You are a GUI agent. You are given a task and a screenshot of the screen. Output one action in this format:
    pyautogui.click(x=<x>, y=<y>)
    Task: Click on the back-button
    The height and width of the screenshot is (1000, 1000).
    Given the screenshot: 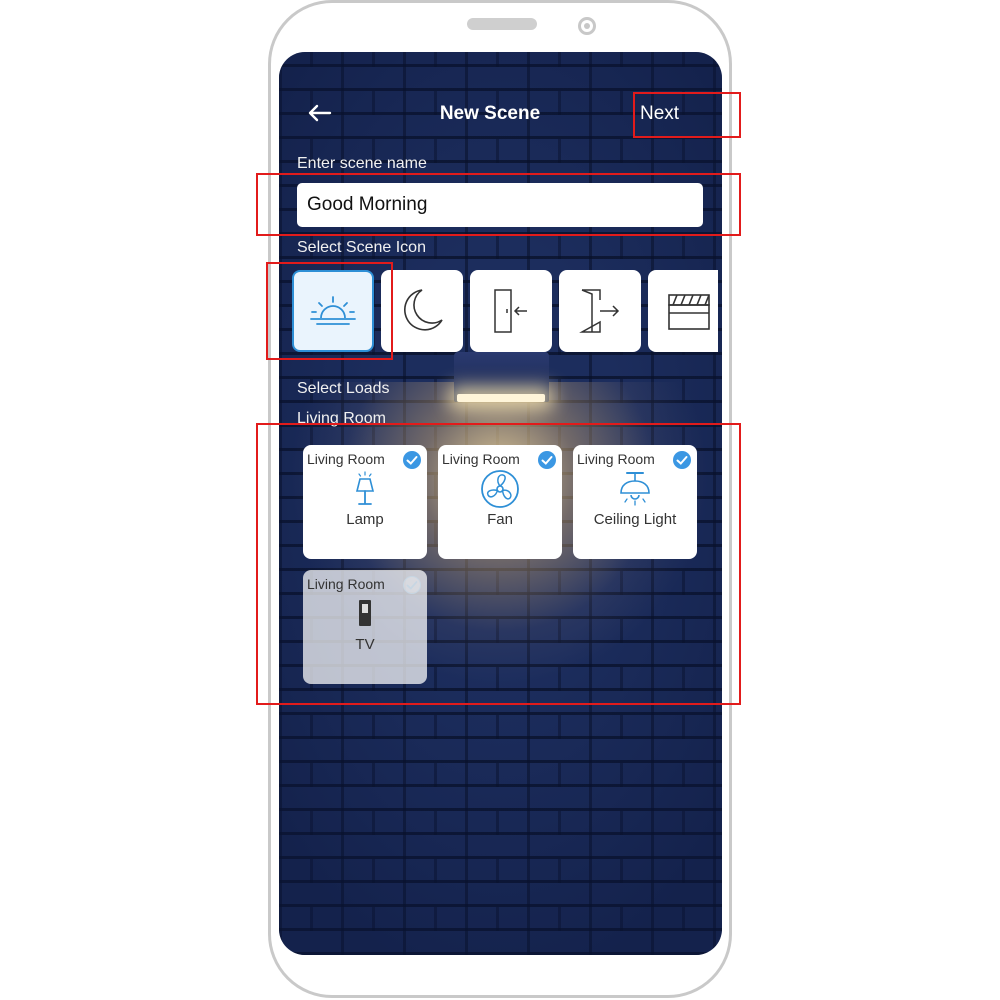 What is the action you would take?
    pyautogui.click(x=319, y=114)
    